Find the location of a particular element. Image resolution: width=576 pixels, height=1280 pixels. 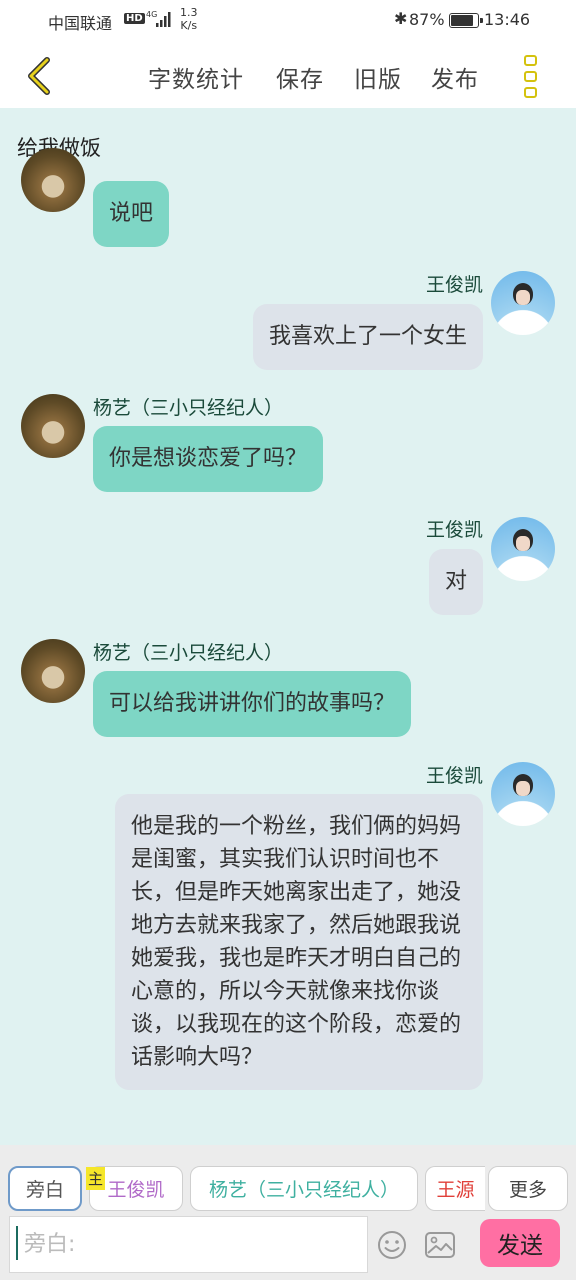

message-input is located at coordinates (188, 1244).